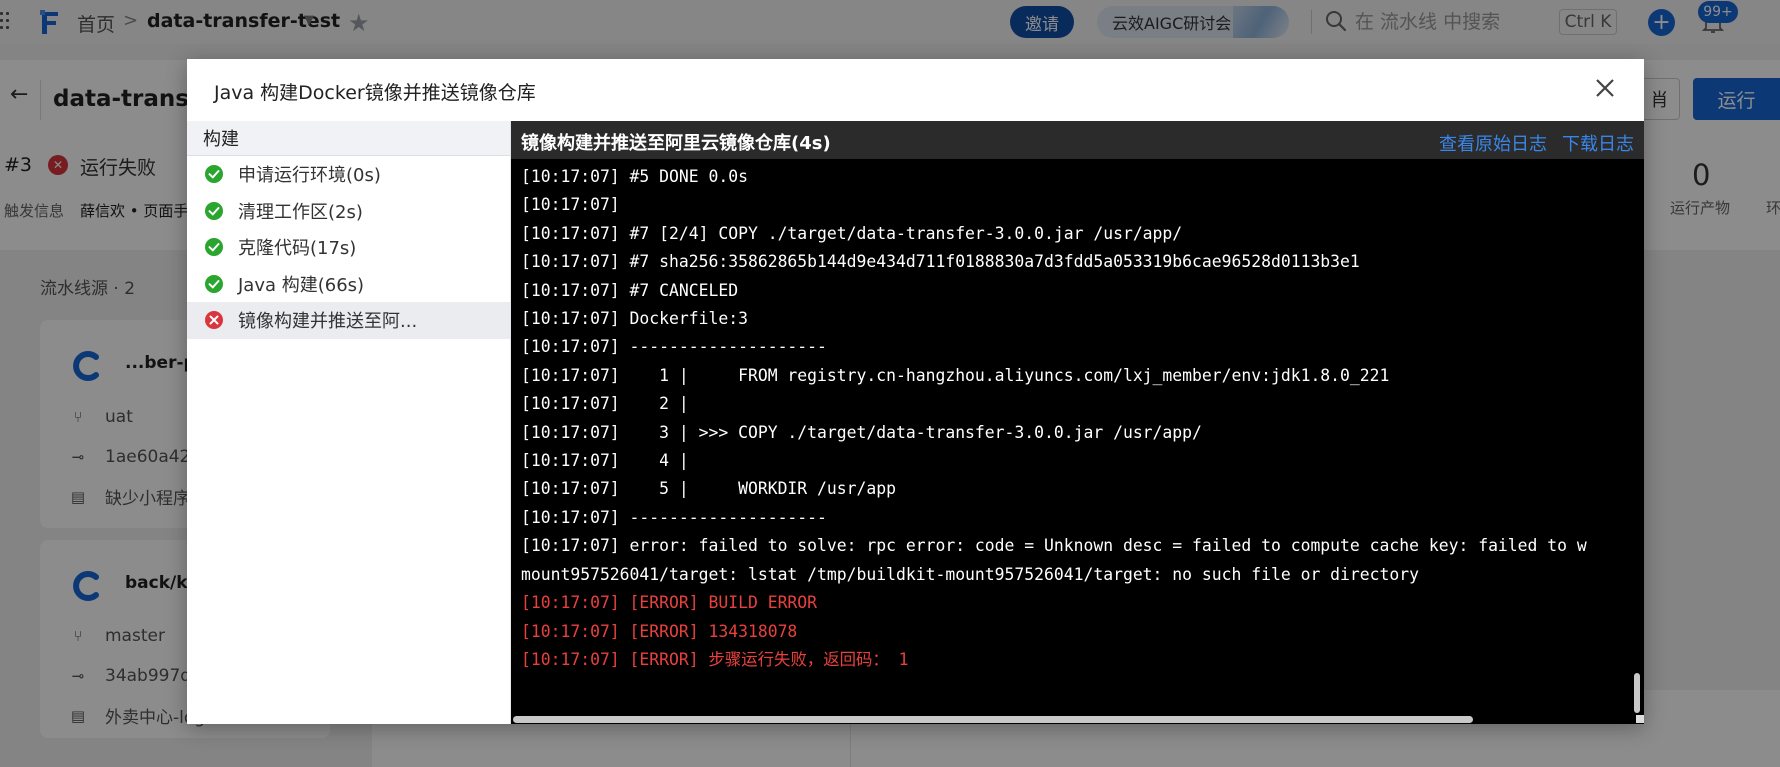 This screenshot has width=1780, height=767. I want to click on step-item: Java 构建(66s), so click(348, 284).